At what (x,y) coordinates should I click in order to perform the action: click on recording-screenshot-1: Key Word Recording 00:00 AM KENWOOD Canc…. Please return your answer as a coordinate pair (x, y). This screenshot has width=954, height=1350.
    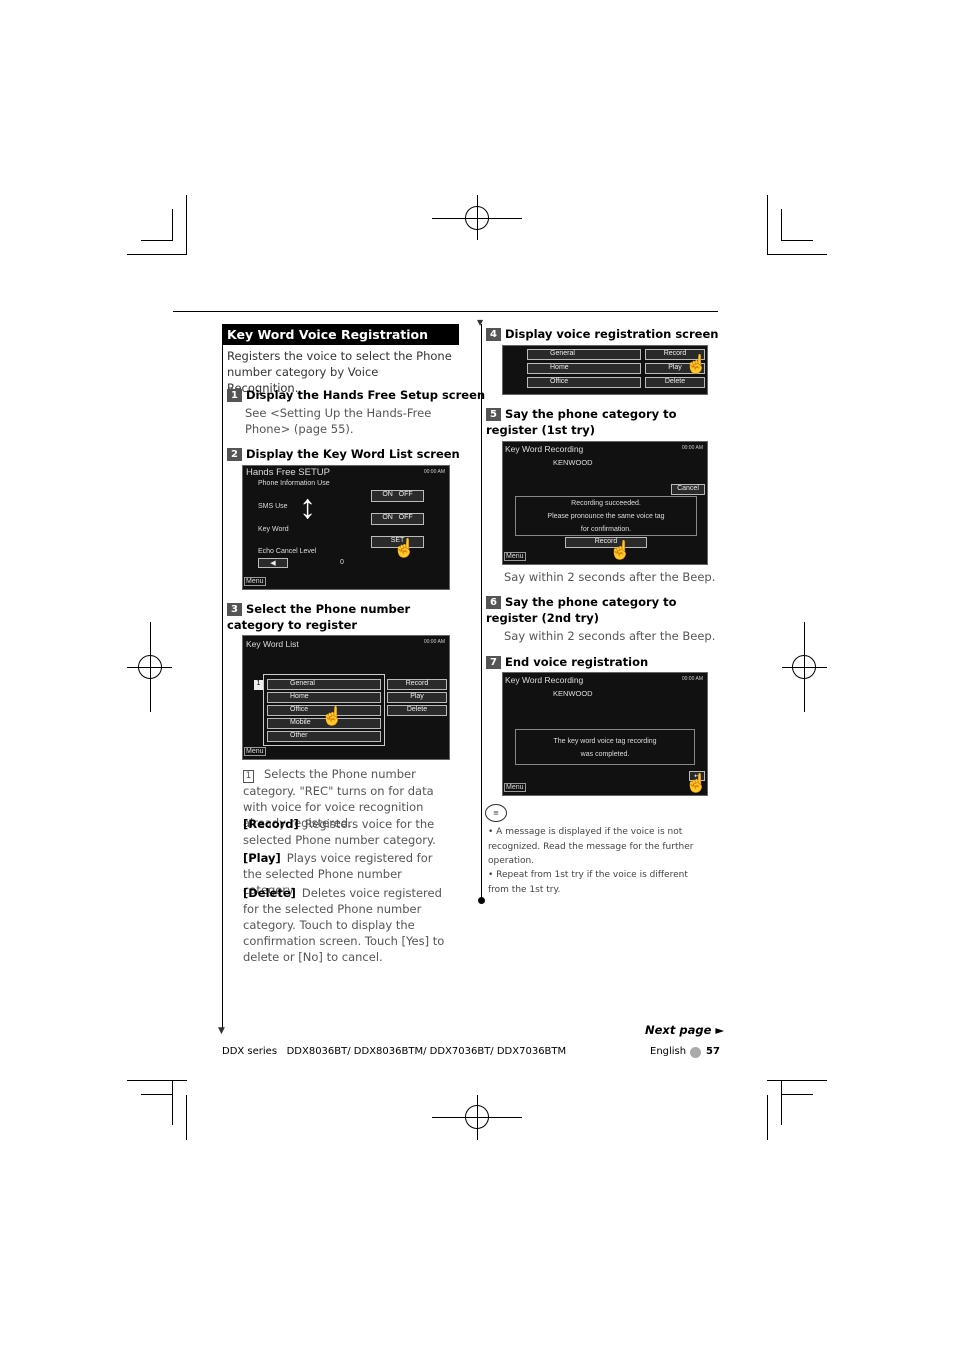
    Looking at the image, I should click on (605, 503).